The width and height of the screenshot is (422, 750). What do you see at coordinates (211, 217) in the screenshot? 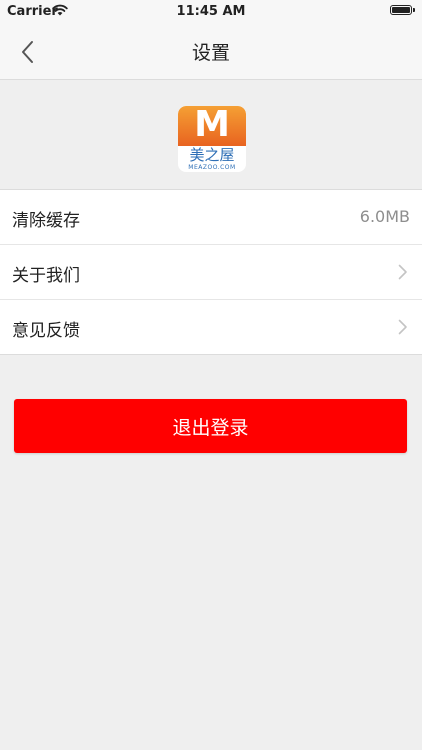
I see `clear-cache-row: 清除缓存 6.0MB` at bounding box center [211, 217].